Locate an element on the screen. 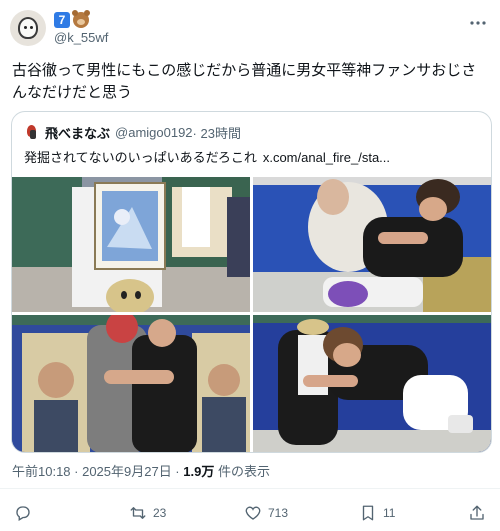 This screenshot has height=531, width=500. views-count: 1.9万 is located at coordinates (199, 471).